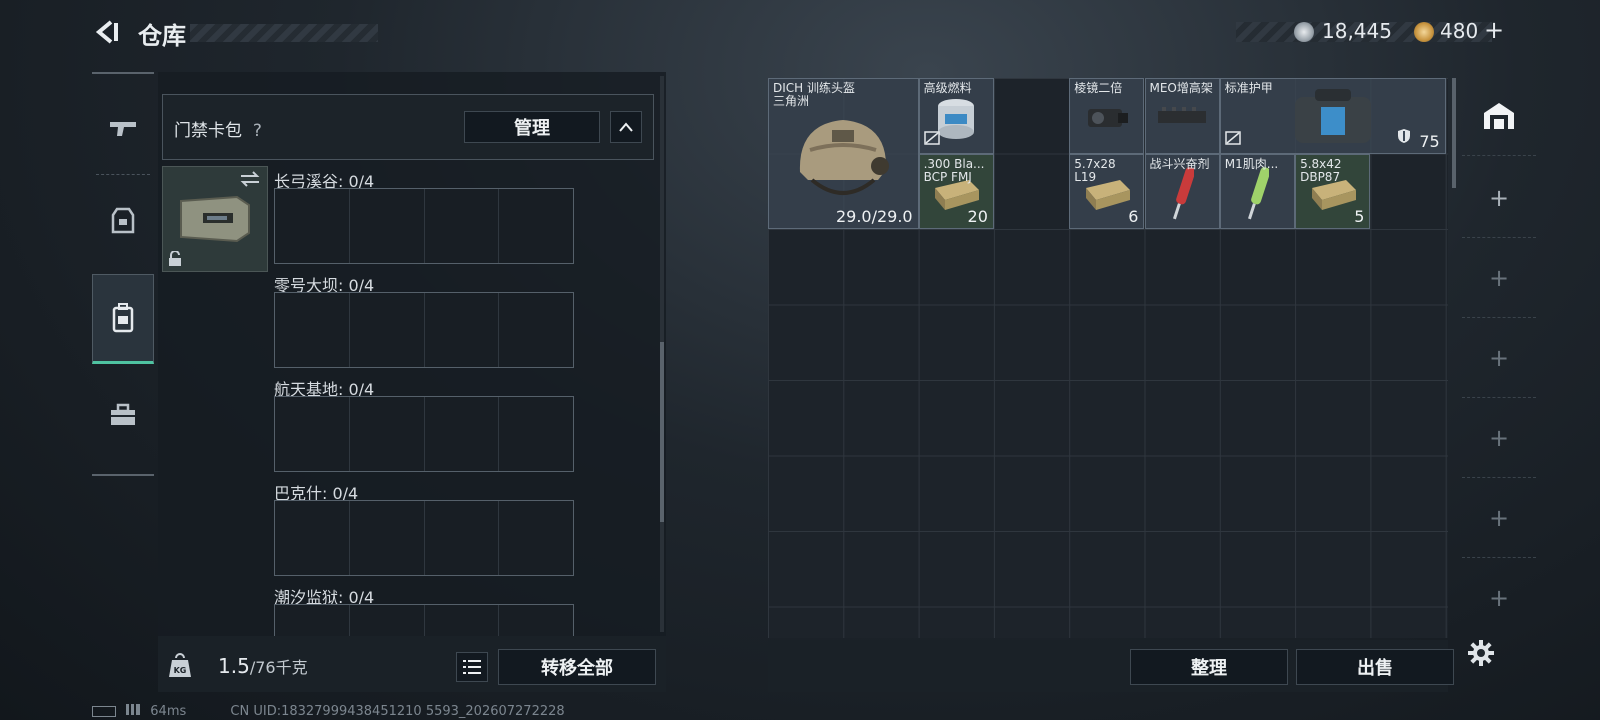  I want to click on sidebar-item-armor, so click(123, 221).